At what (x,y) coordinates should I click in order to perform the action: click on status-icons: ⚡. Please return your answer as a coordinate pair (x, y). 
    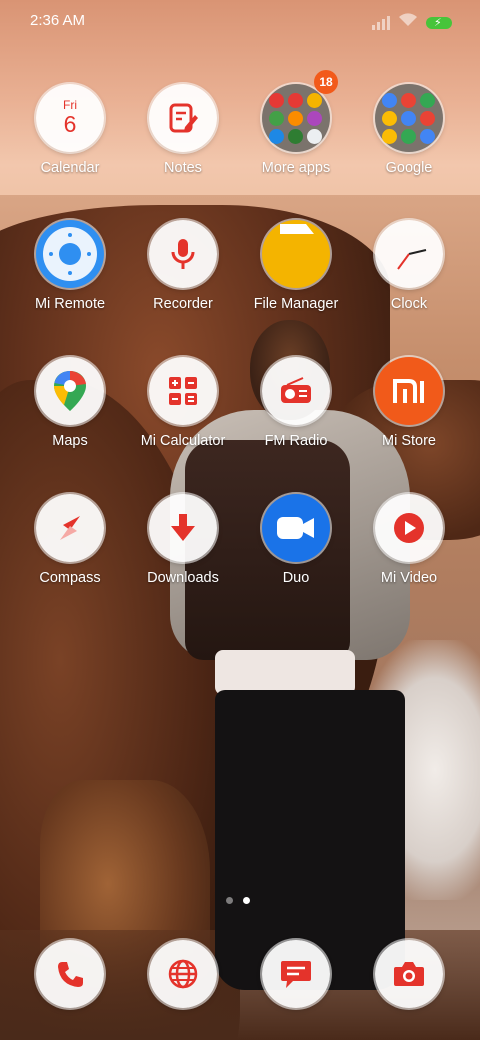
    Looking at the image, I should click on (412, 22).